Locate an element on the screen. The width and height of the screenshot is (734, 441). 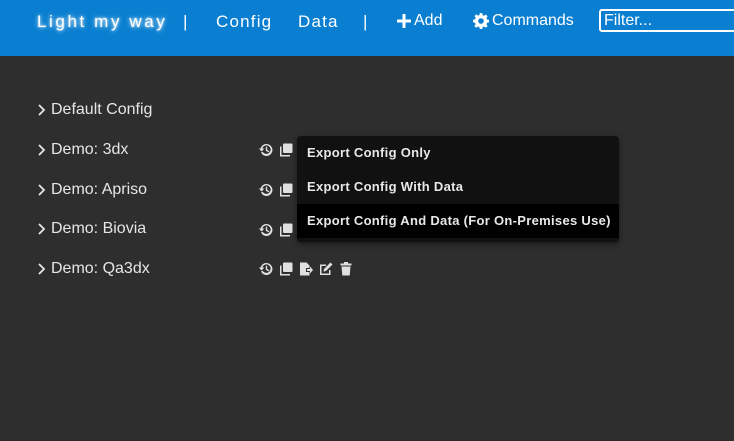
commands-button-label: Commands is located at coordinates (533, 20).